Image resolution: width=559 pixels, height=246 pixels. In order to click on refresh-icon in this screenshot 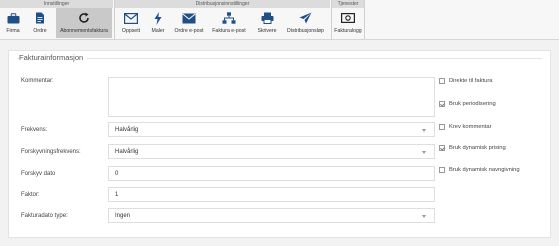, I will do `click(84, 18)`.